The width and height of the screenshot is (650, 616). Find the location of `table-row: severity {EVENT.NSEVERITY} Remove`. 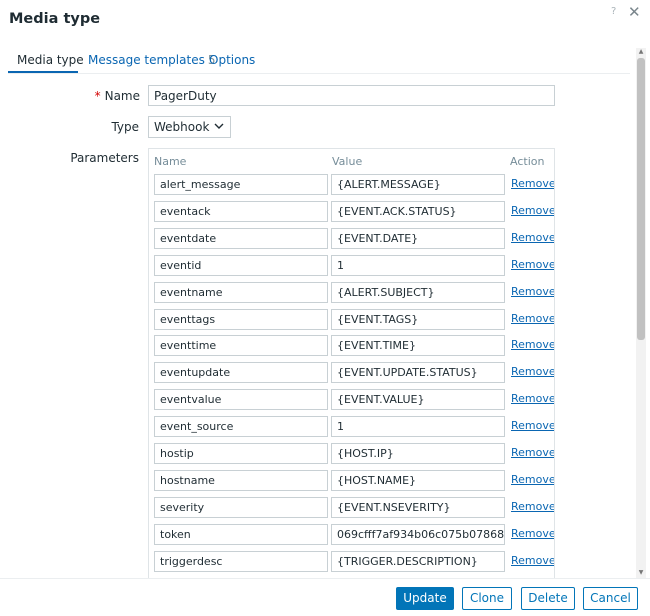

table-row: severity {EVENT.NSEVERITY} Remove is located at coordinates (351, 510).